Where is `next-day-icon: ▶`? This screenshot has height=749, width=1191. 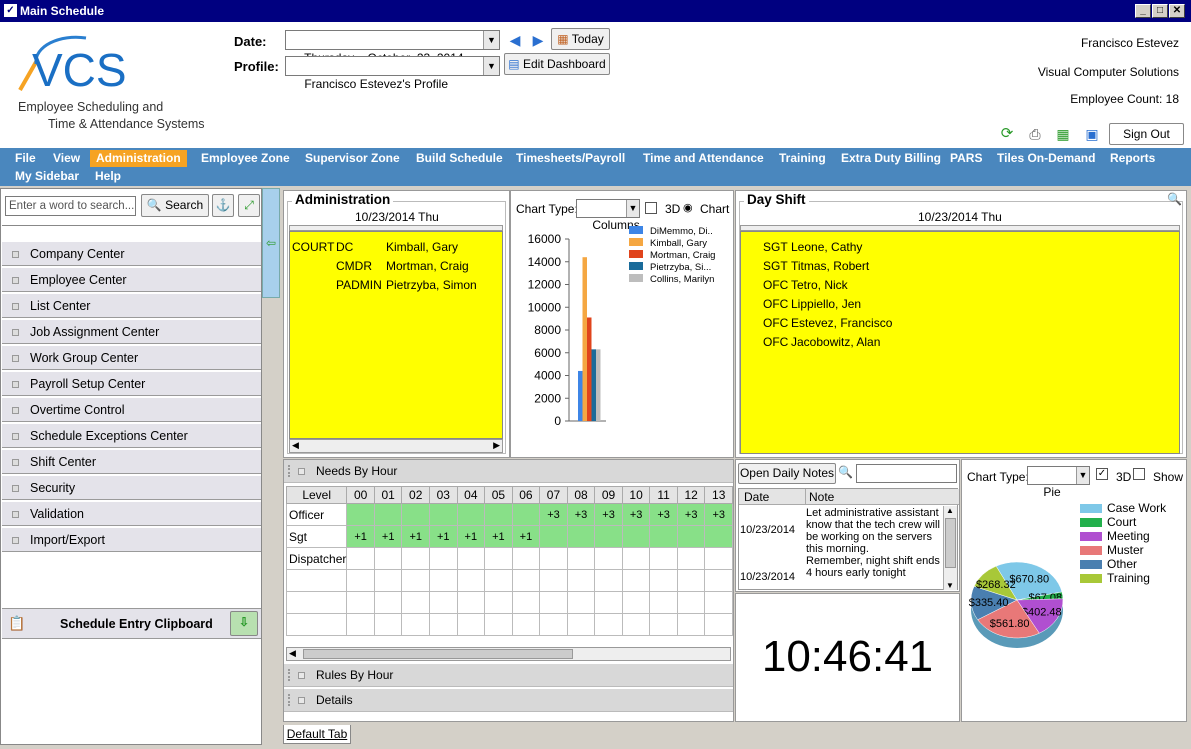 next-day-icon: ▶ is located at coordinates (538, 40).